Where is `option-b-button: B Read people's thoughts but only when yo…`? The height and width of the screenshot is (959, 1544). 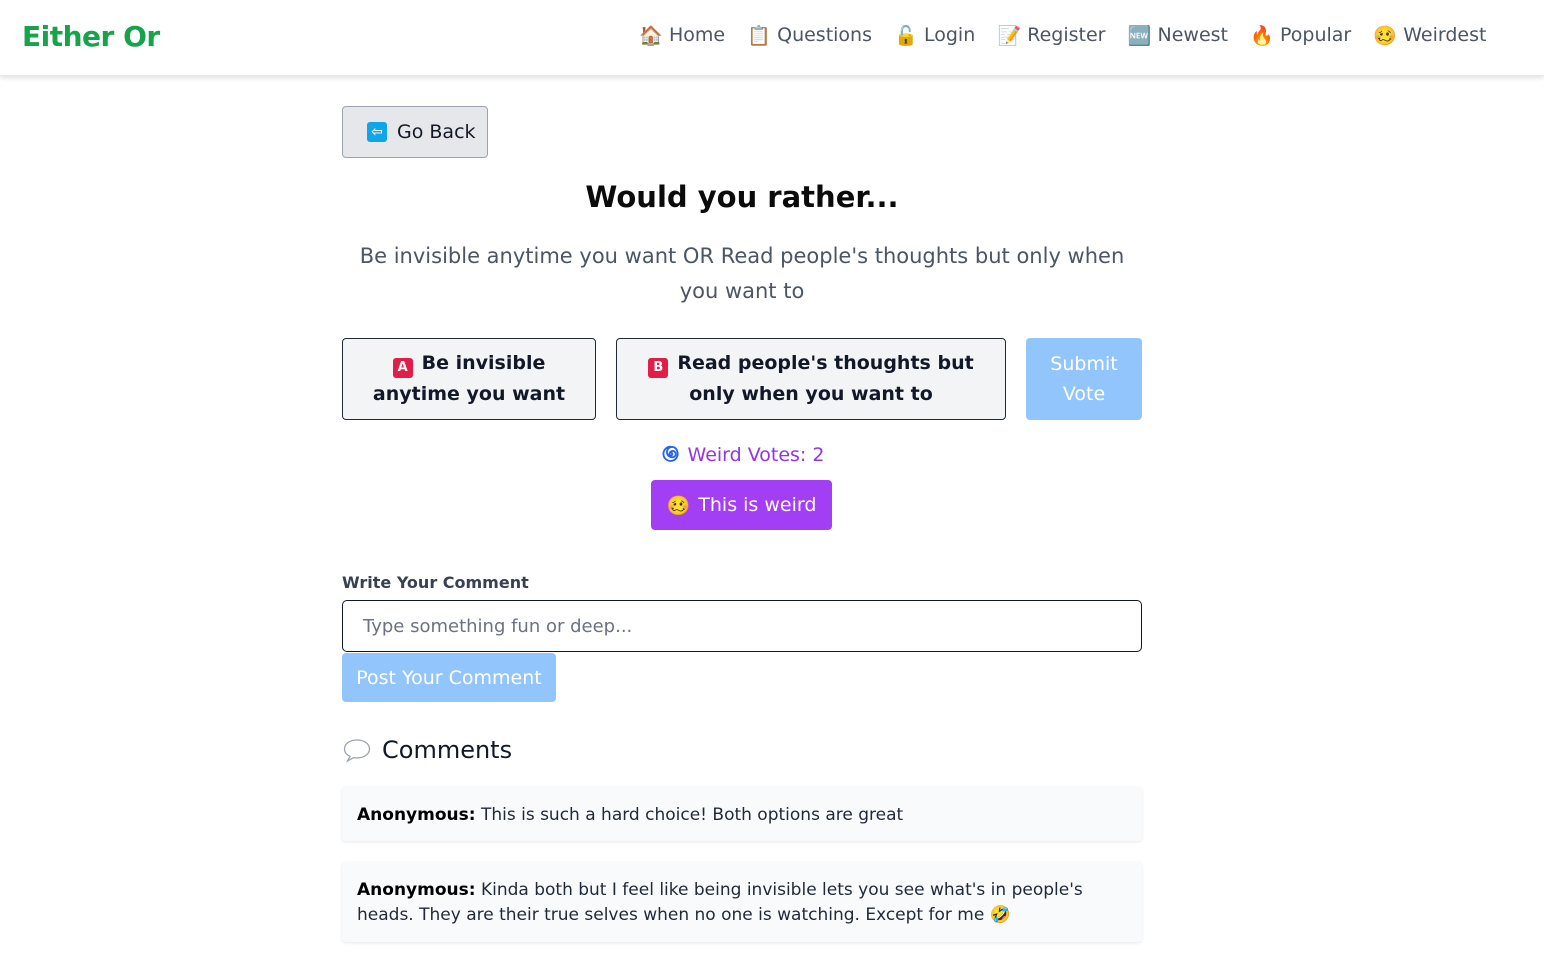
option-b-button: B Read people's thoughts but only when yo… is located at coordinates (811, 379).